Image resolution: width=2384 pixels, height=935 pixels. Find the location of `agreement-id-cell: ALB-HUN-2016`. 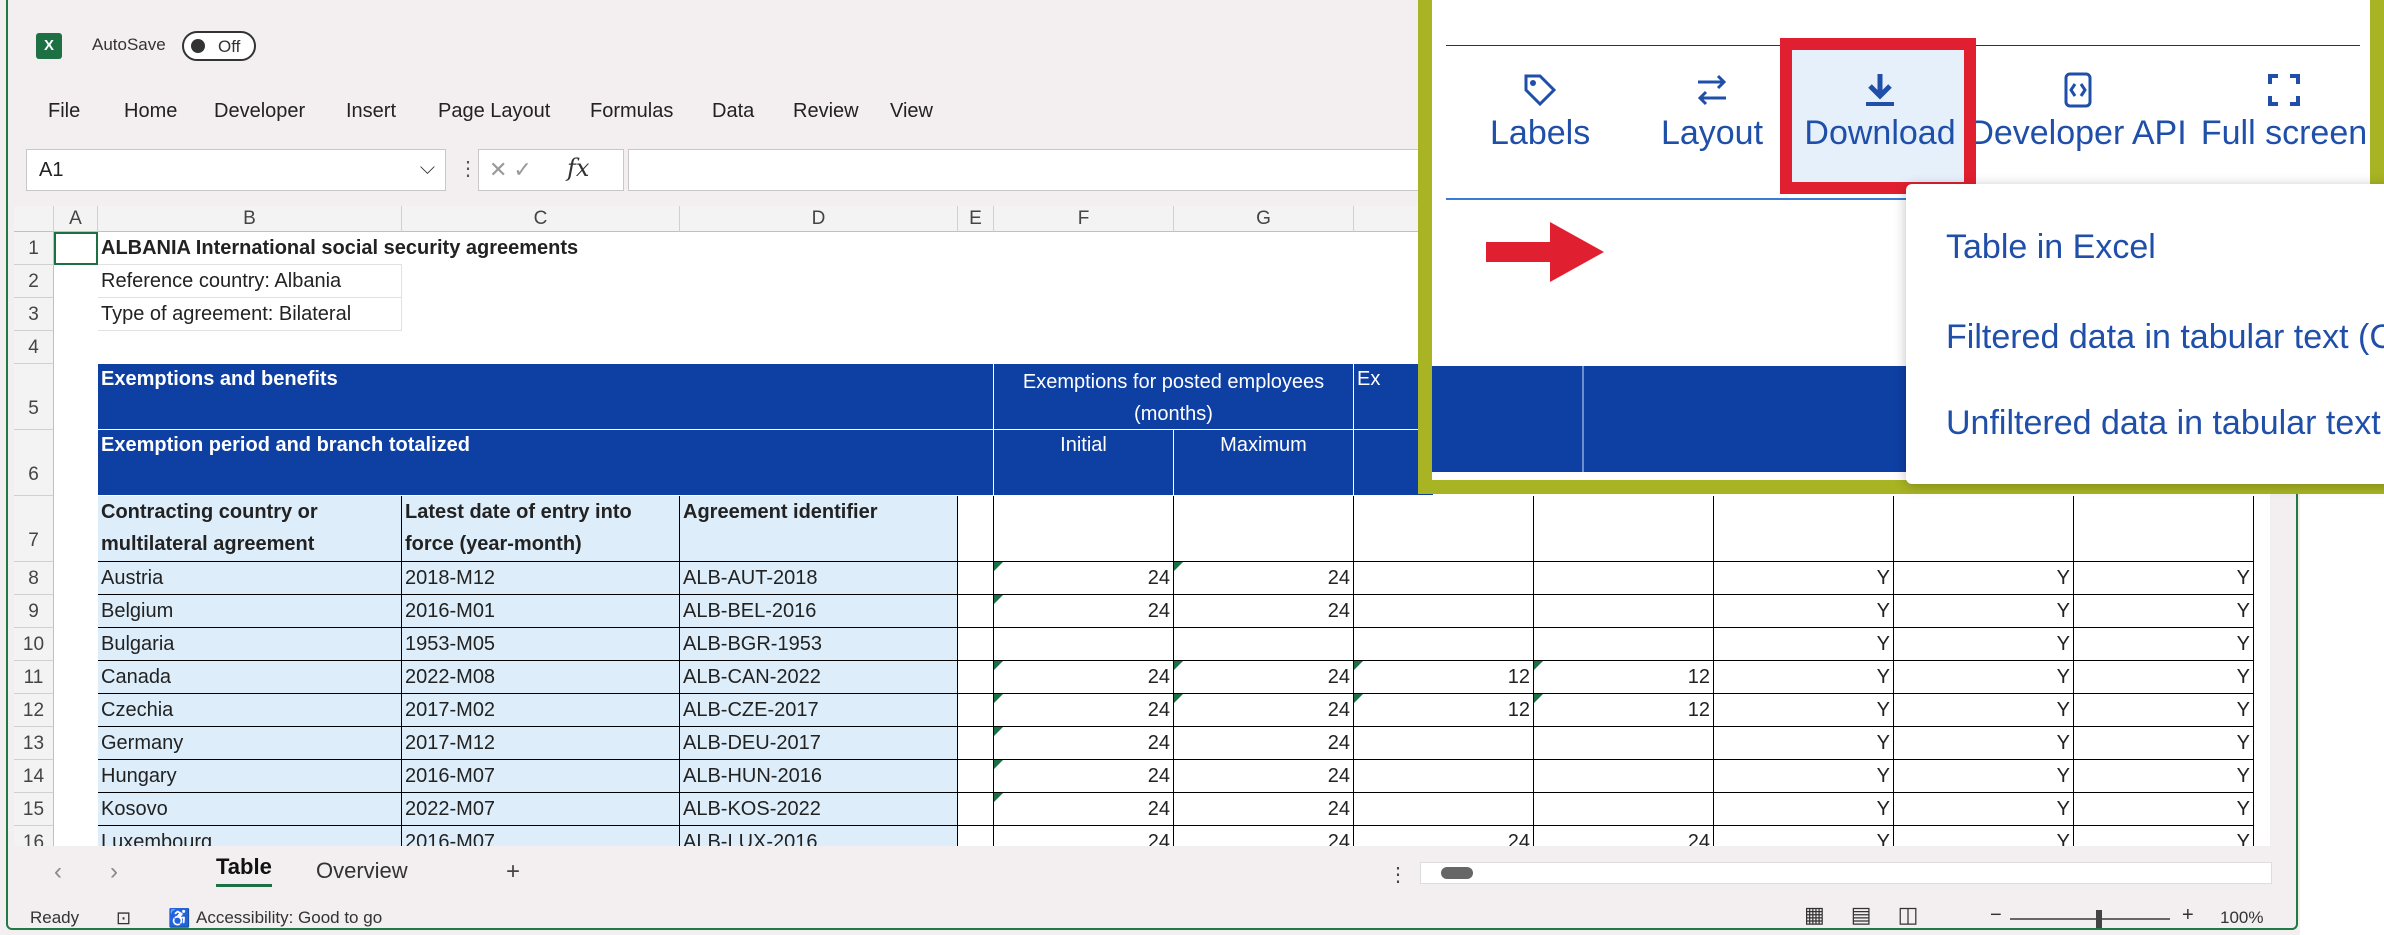

agreement-id-cell: ALB-HUN-2016 is located at coordinates (819, 776).